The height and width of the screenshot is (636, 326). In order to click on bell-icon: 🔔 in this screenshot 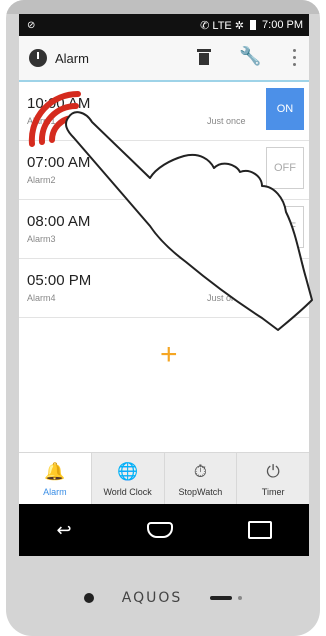, I will do `click(55, 471)`.